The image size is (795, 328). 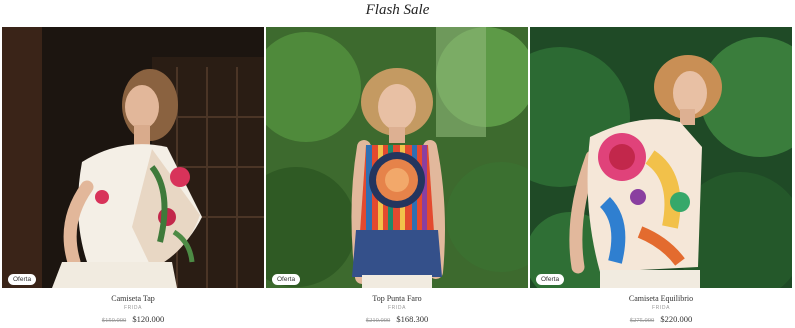 I want to click on section-title: Flash Sale, so click(x=397, y=10).